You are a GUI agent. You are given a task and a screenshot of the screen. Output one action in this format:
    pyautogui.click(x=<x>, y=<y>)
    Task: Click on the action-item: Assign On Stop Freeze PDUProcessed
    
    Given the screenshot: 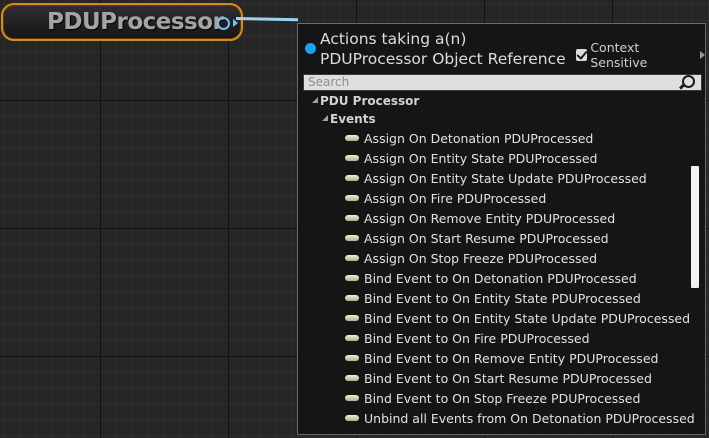 What is the action you would take?
    pyautogui.click(x=520, y=258)
    